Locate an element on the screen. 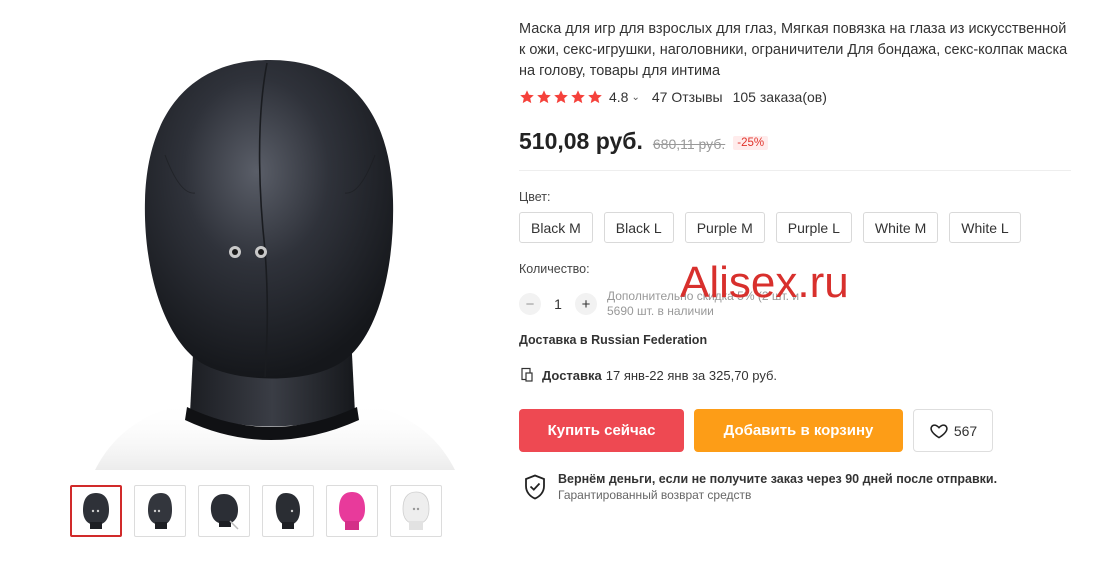  delivery-icon is located at coordinates (527, 374).